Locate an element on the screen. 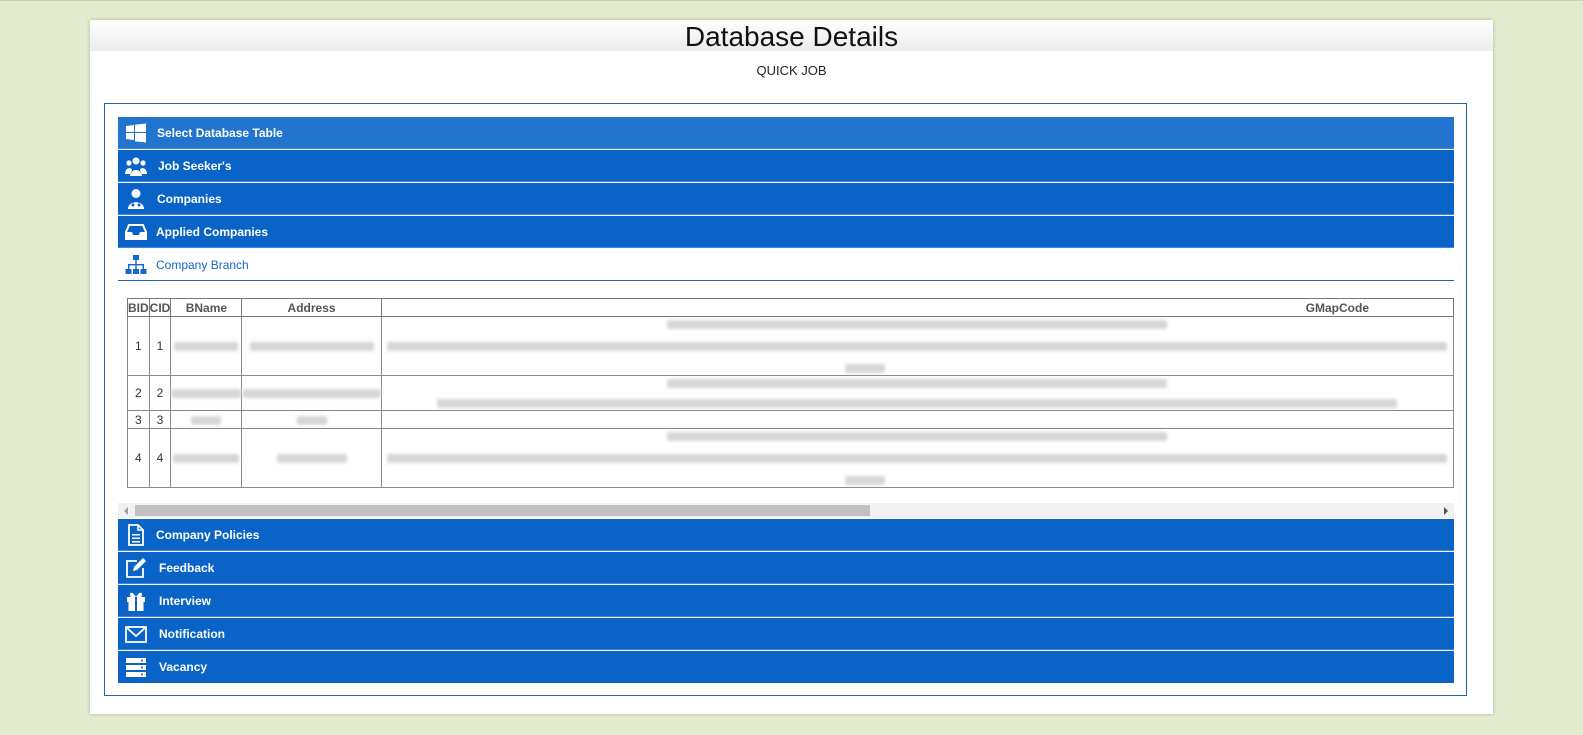 The image size is (1583, 735). accordion-label: Company Policies is located at coordinates (208, 535).